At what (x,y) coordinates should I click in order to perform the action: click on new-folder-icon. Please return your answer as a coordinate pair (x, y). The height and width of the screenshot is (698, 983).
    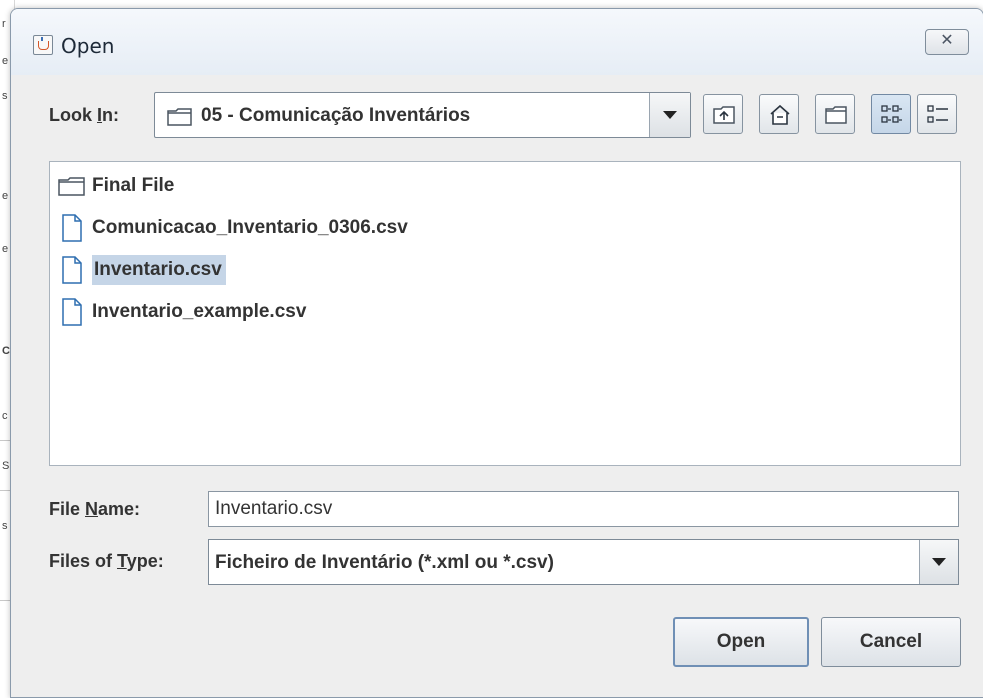
    Looking at the image, I should click on (836, 115).